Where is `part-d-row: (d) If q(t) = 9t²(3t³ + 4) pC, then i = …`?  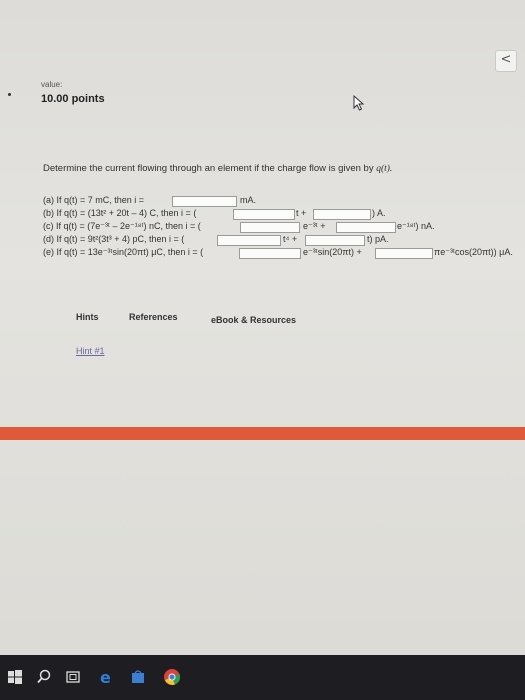
part-d-row: (d) If q(t) = 9t²(3t³ + 4) pC, then i = … is located at coordinates (278, 241).